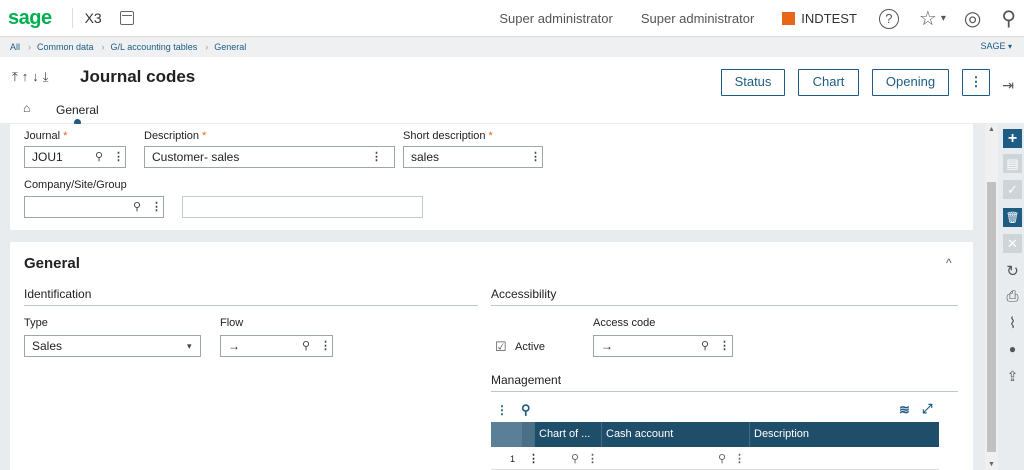 This screenshot has height=470, width=1024. I want to click on cancel-icon: ✕, so click(1012, 243).